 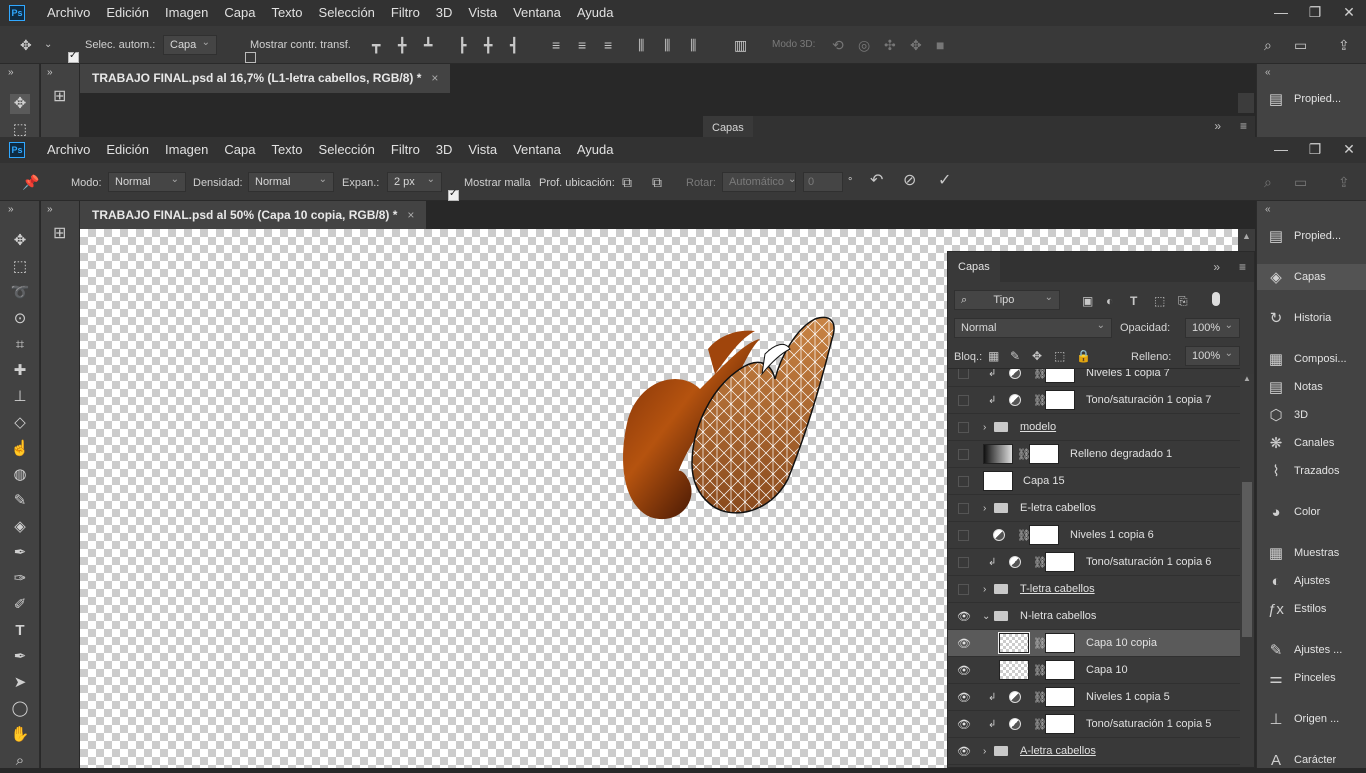 I want to click on brush-tool-icon: ✎, so click(x=20, y=501).